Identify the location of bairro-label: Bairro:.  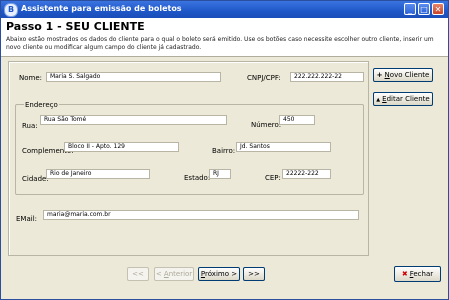
(224, 151).